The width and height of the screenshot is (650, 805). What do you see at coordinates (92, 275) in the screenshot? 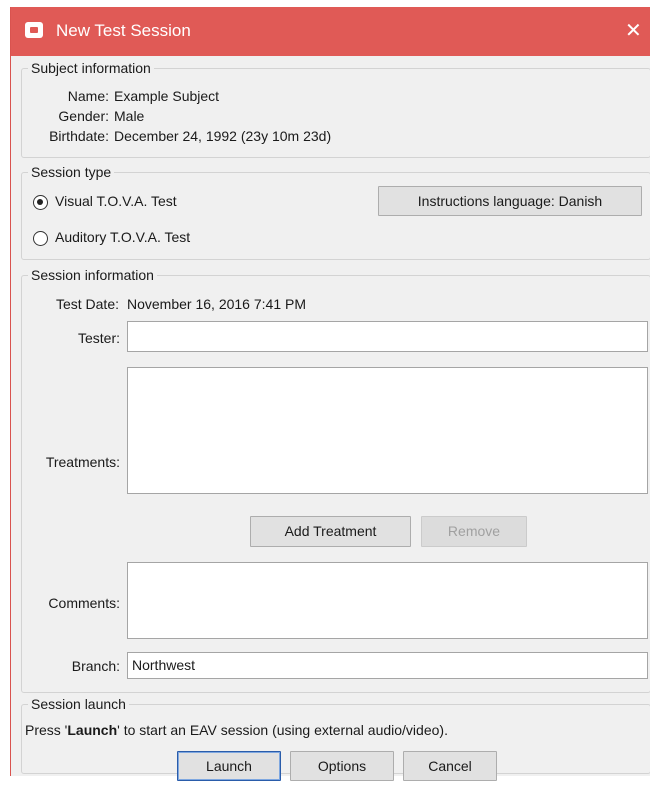
I see `session-information-legend: Session information` at bounding box center [92, 275].